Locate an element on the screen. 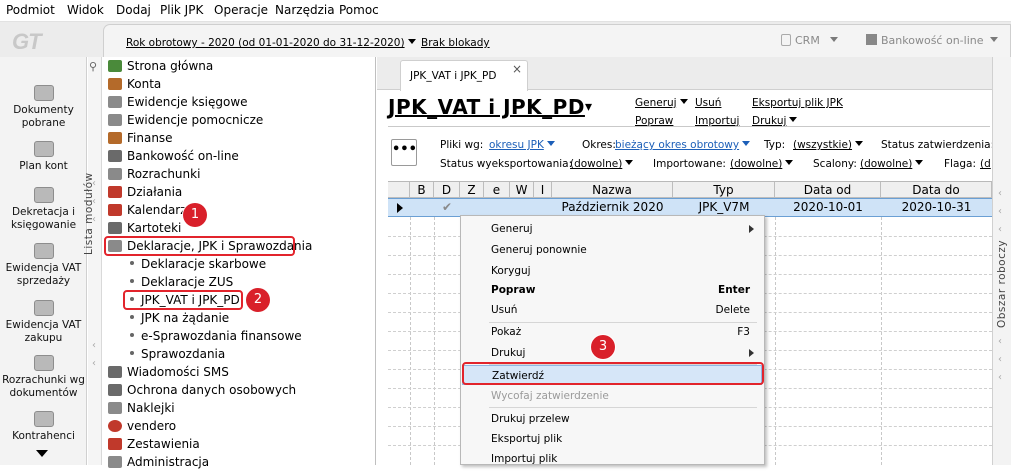  tree-item-label: Bankowość on-line is located at coordinates (183, 156).